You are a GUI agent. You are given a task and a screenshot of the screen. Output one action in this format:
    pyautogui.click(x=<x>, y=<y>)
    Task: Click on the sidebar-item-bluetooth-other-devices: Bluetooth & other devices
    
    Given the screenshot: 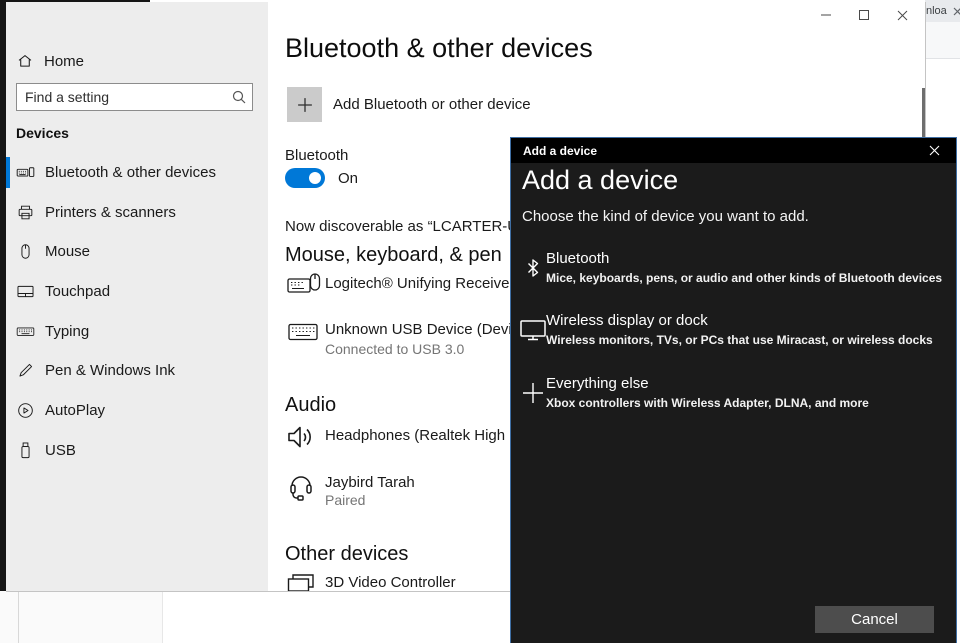 What is the action you would take?
    pyautogui.click(x=137, y=172)
    